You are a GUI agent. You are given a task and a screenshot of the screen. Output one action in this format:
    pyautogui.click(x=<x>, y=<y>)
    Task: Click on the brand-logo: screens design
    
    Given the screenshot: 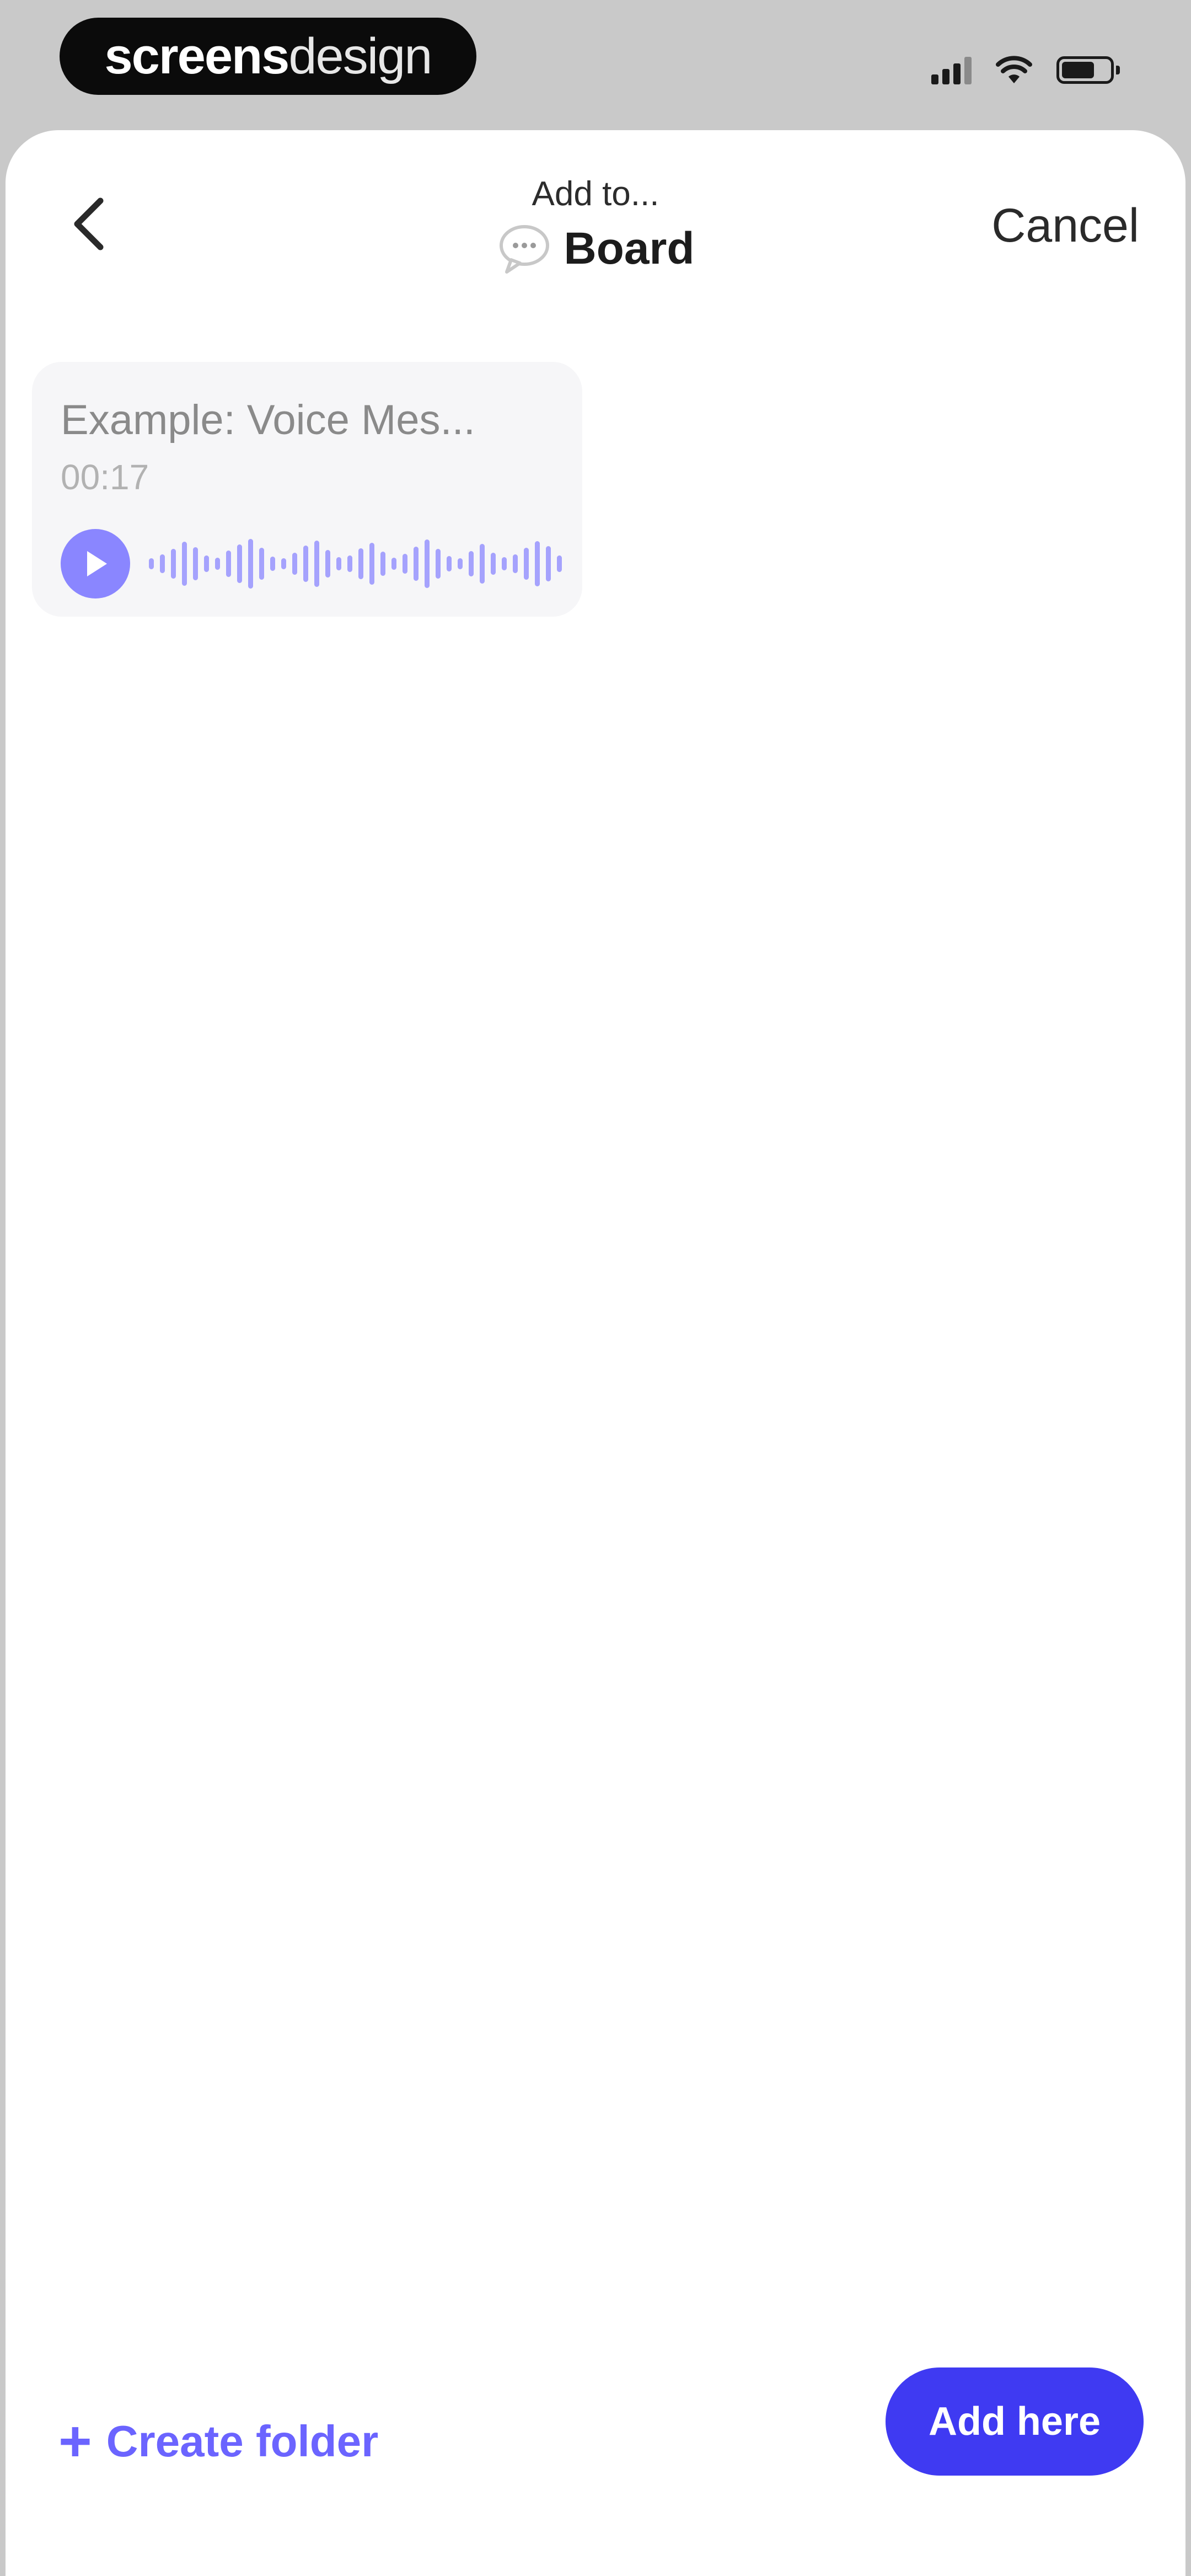 What is the action you would take?
    pyautogui.click(x=268, y=56)
    